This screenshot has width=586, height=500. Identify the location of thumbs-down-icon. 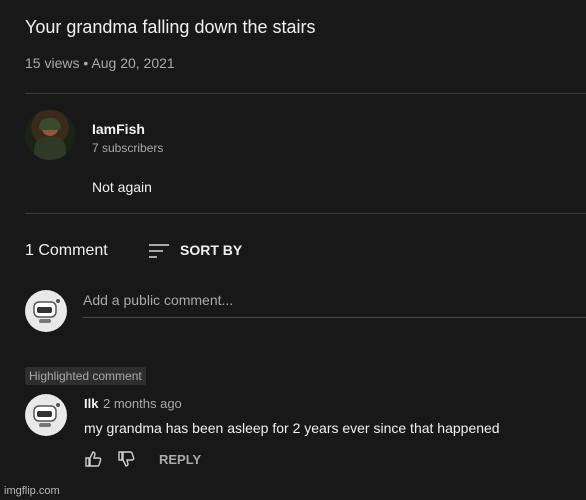
(126, 459).